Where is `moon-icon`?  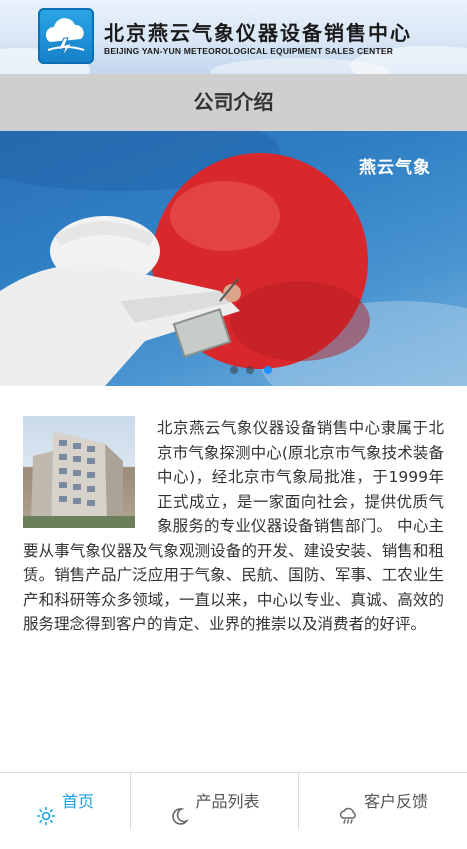 moon-icon is located at coordinates (179, 808).